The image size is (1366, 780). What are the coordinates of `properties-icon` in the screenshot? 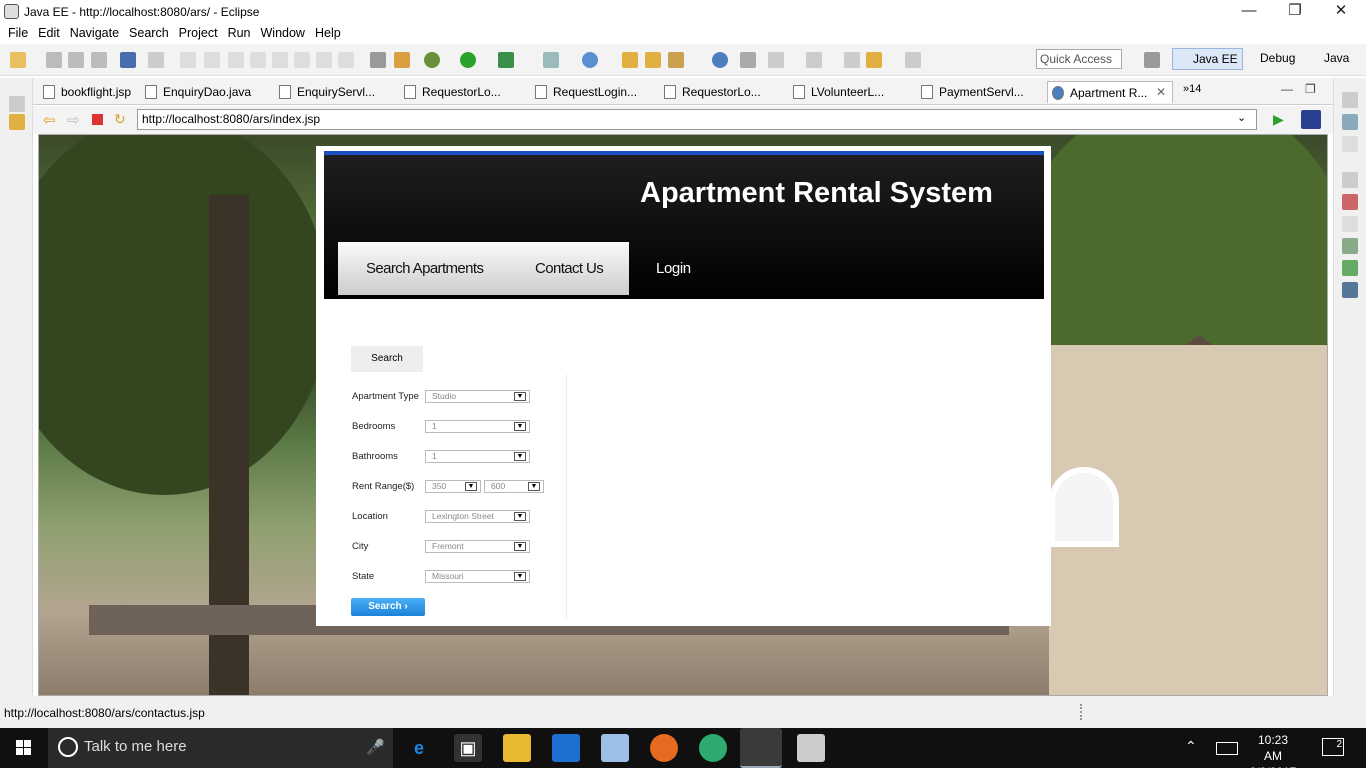 It's located at (1350, 224).